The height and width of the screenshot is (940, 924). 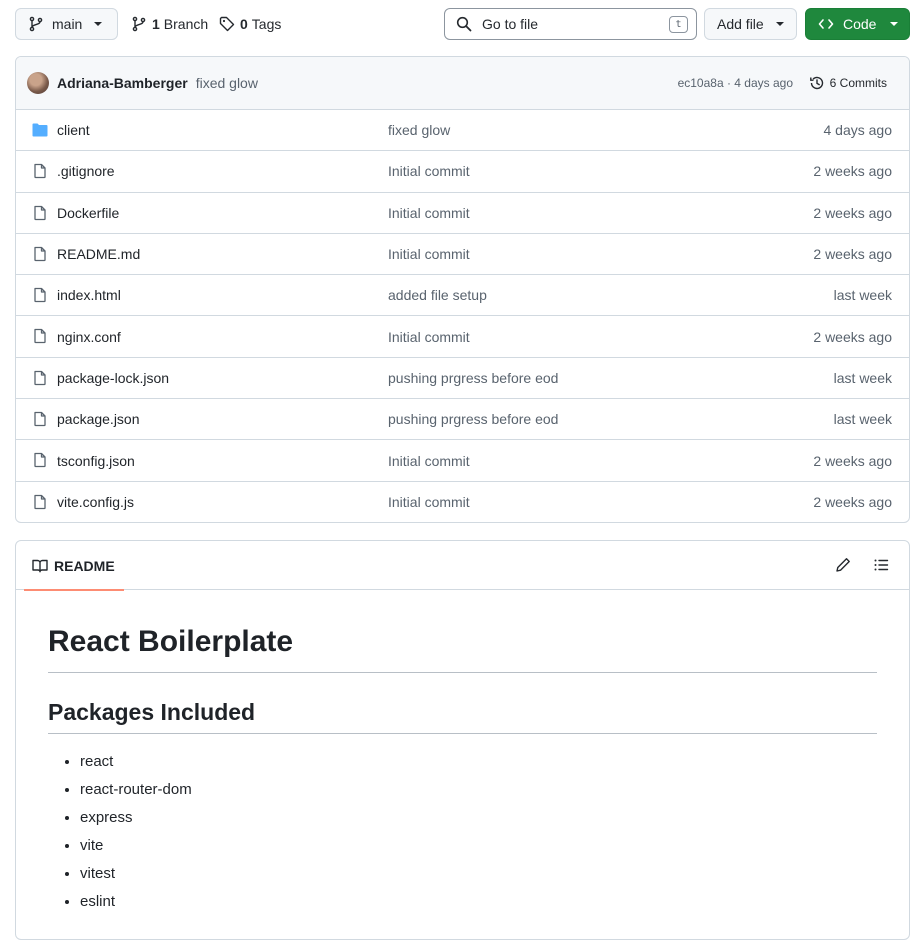 What do you see at coordinates (84, 565) in the screenshot?
I see `readme-tab-label: README` at bounding box center [84, 565].